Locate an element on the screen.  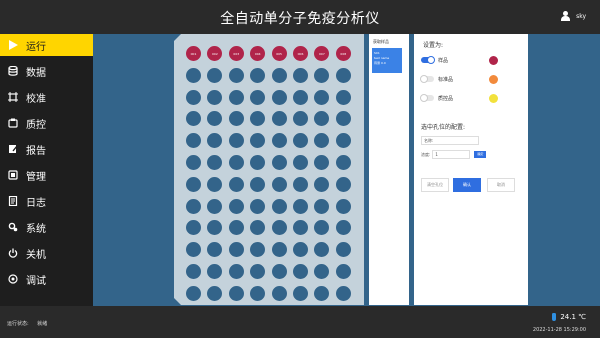
sample-toggle is located at coordinates (428, 60).